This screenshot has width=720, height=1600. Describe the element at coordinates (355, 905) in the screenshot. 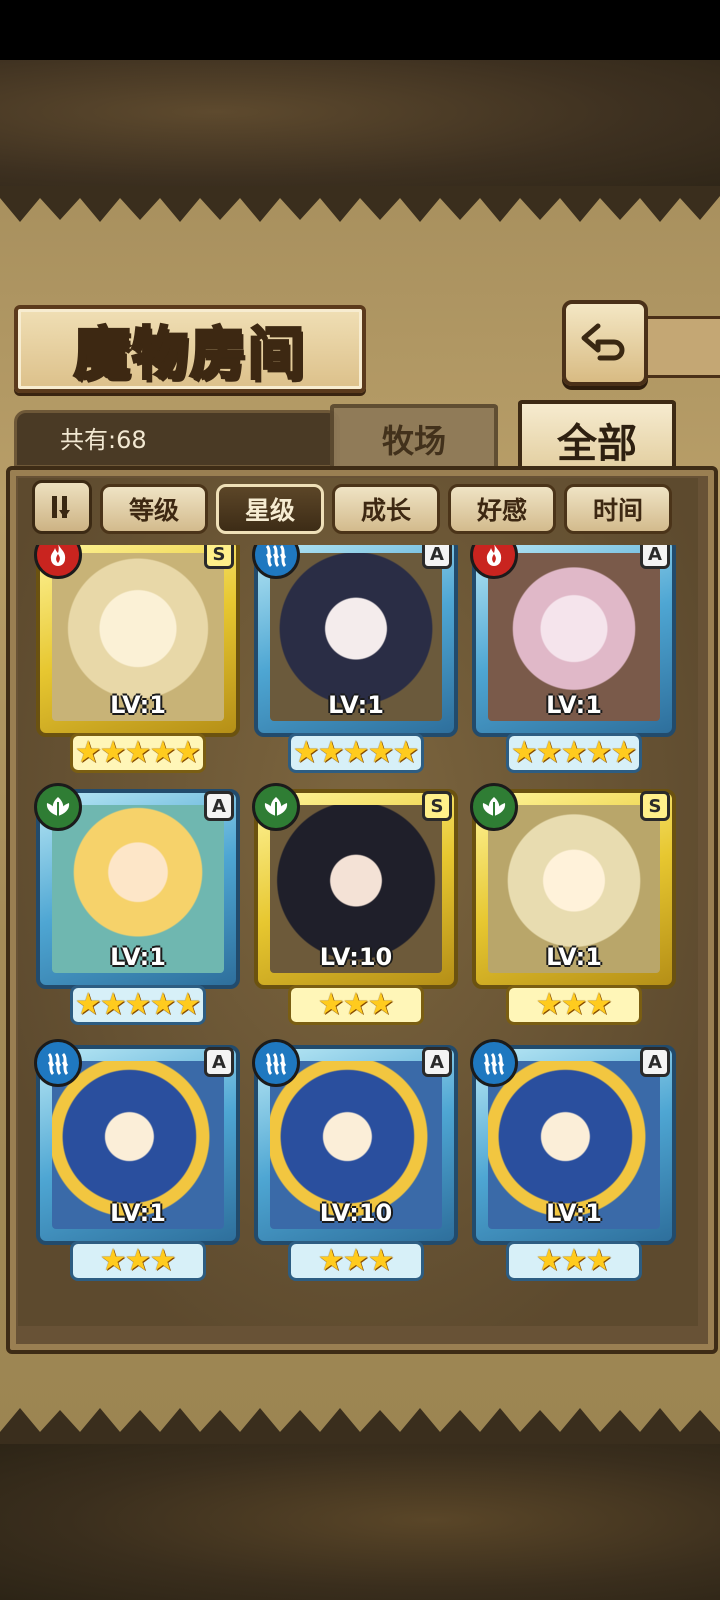

I see `monster-card: S LV:10 ★ ★ ★` at that location.